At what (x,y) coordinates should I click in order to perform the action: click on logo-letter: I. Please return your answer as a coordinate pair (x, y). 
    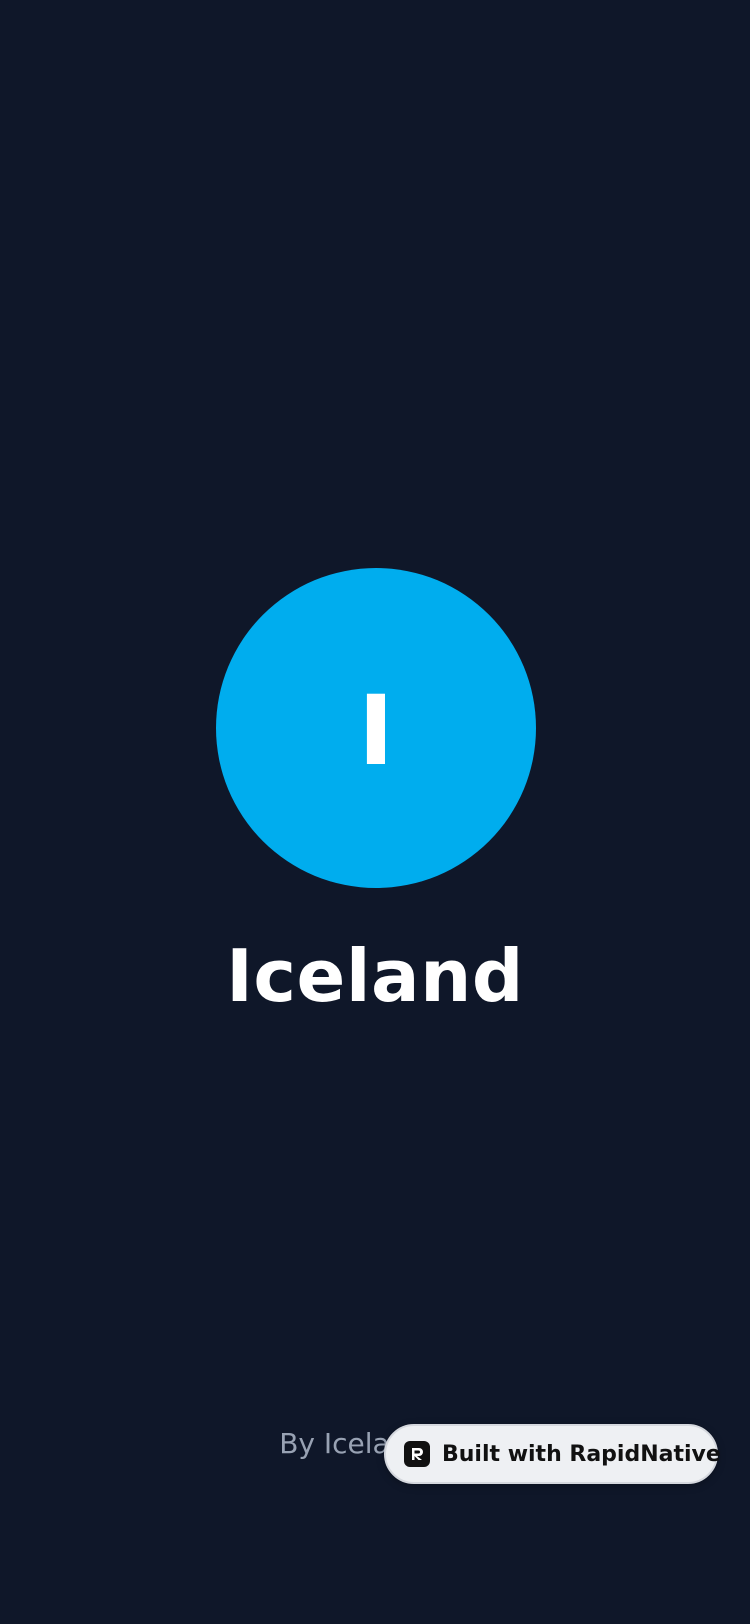
    Looking at the image, I should click on (376, 731).